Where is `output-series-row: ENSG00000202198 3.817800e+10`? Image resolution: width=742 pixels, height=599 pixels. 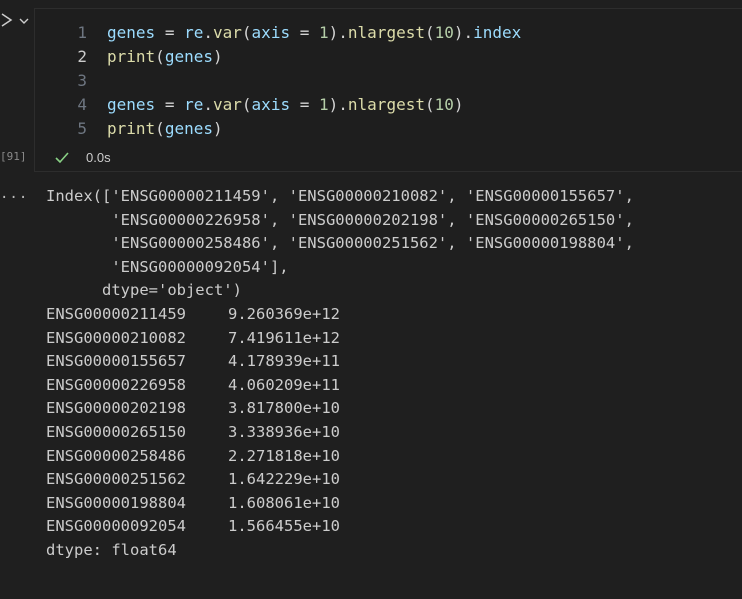 output-series-row: ENSG00000202198 3.817800e+10 is located at coordinates (391, 409).